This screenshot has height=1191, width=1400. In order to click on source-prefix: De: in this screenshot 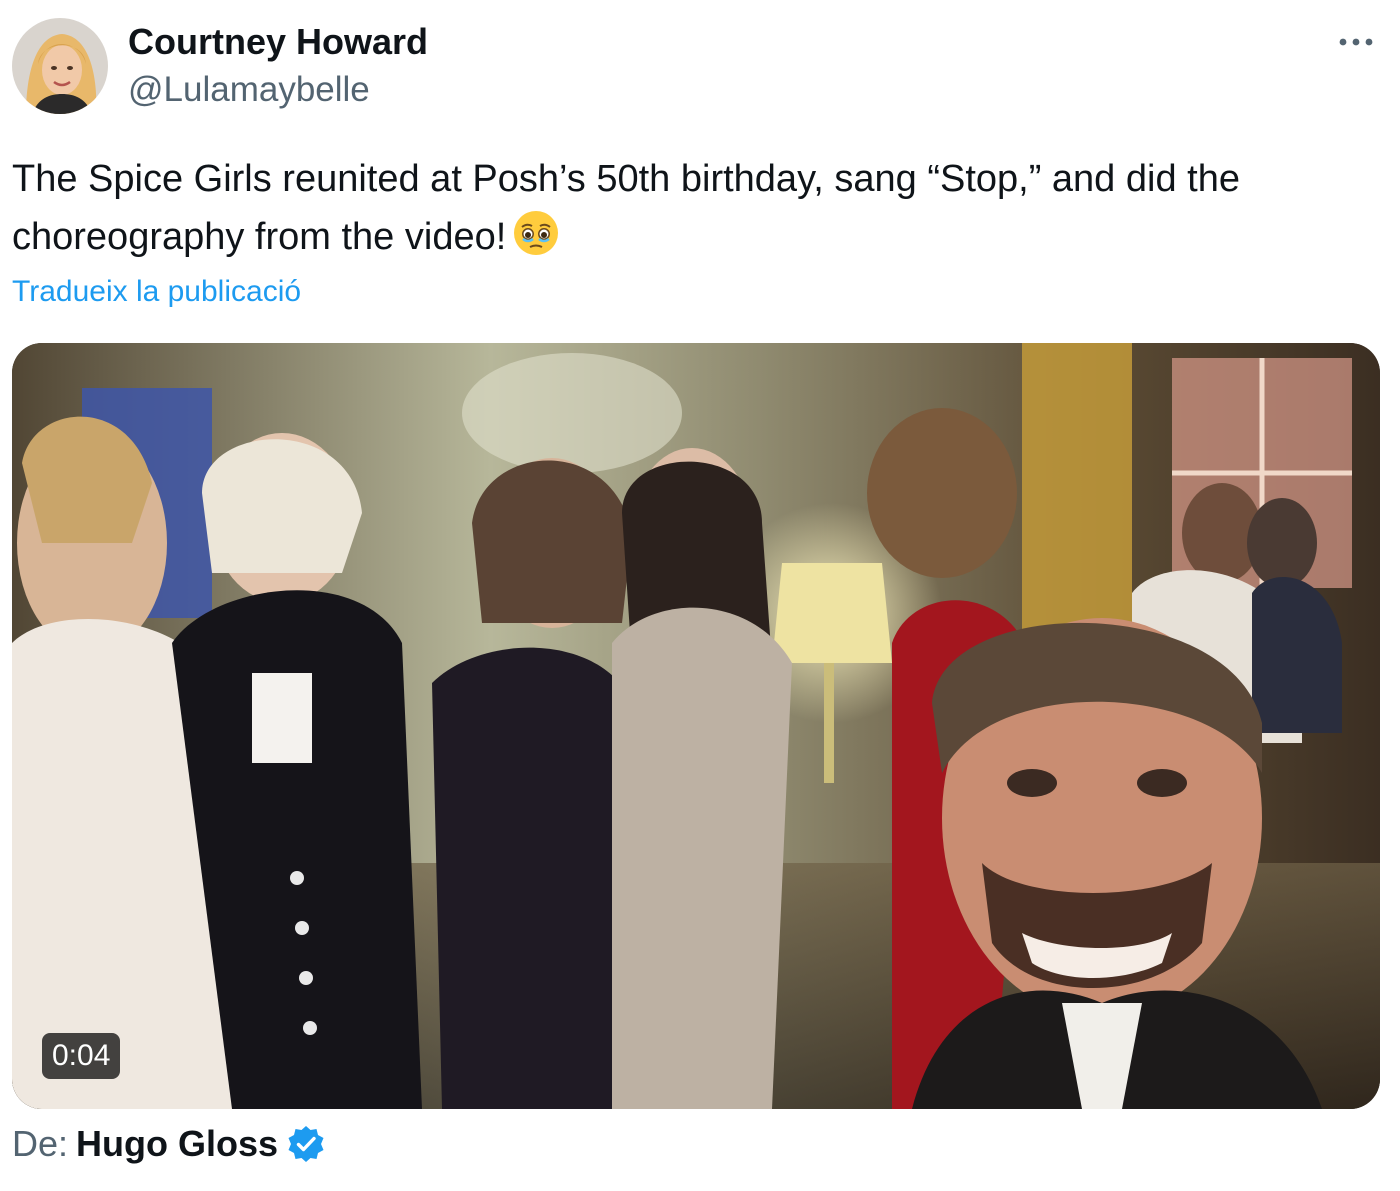, I will do `click(40, 1143)`.